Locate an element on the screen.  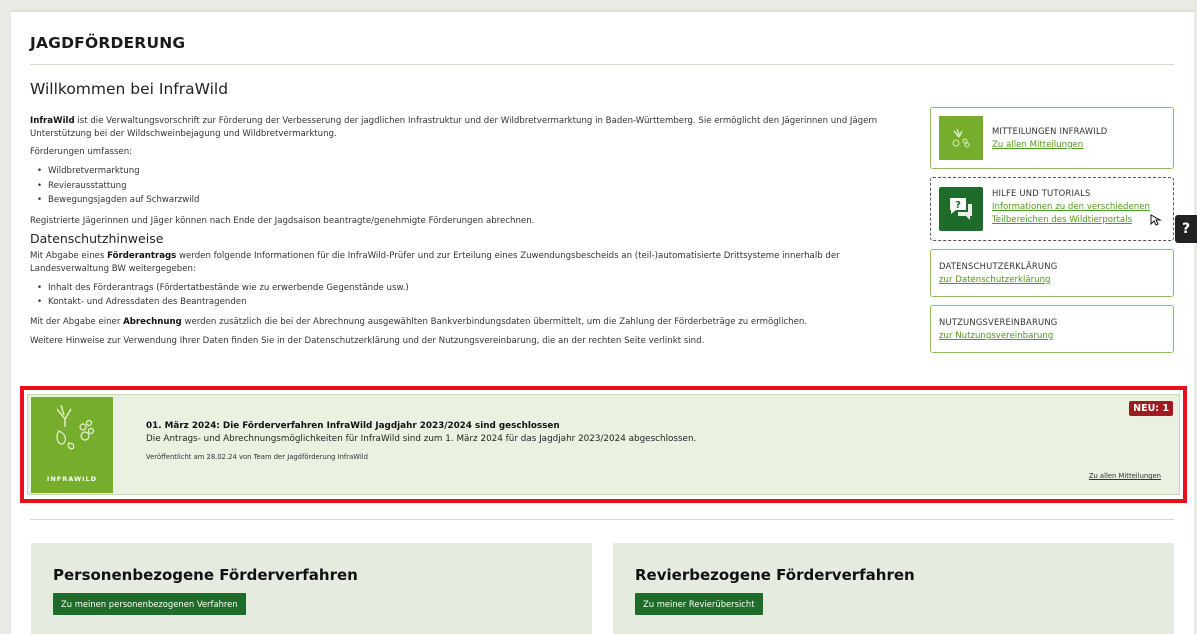
help-link-line1: Informationen zu den verschiedenen is located at coordinates (1071, 207).